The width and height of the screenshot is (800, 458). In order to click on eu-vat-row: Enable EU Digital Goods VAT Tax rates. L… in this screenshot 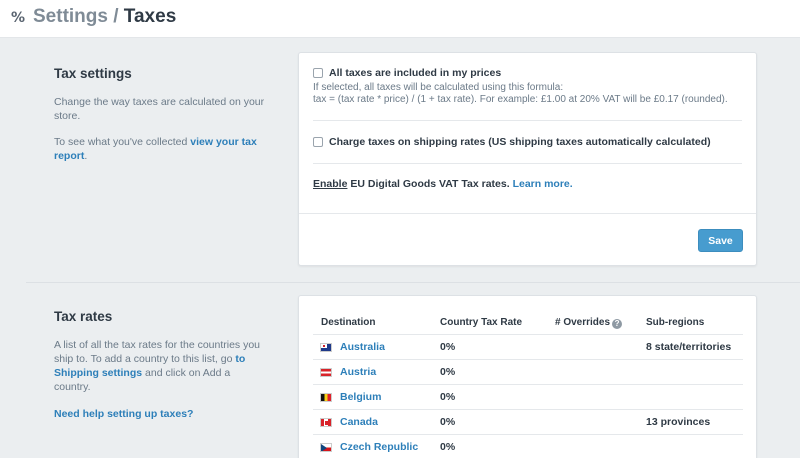, I will do `click(443, 184)`.